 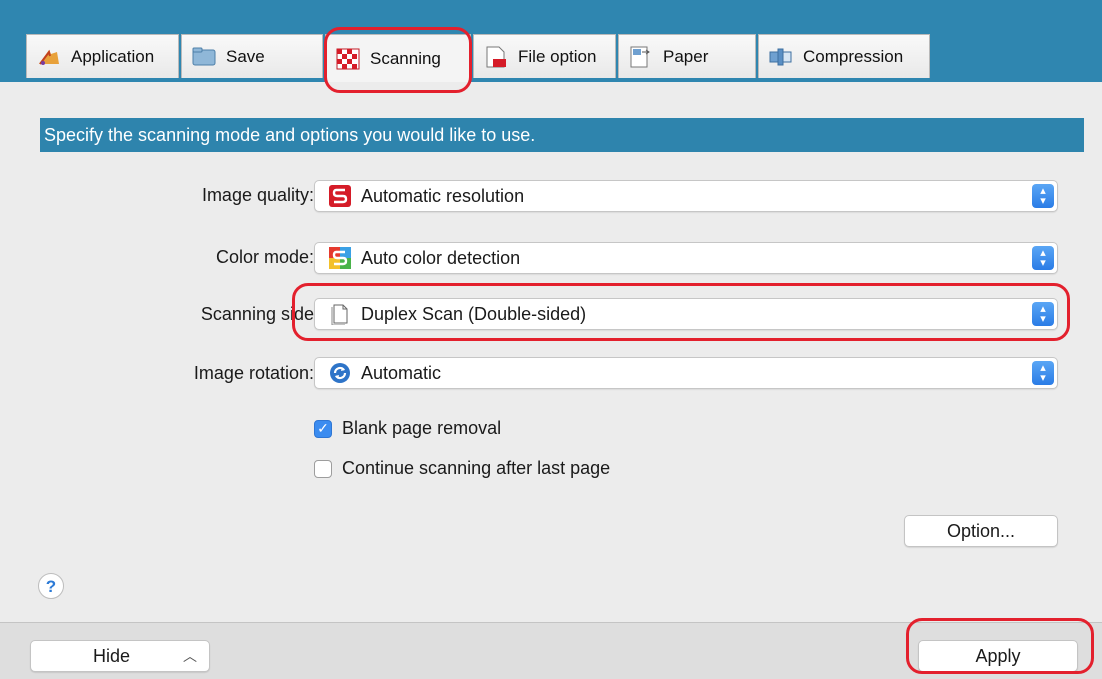 I want to click on continue-scanning-option: Continue scanning after last page, so click(x=462, y=468).